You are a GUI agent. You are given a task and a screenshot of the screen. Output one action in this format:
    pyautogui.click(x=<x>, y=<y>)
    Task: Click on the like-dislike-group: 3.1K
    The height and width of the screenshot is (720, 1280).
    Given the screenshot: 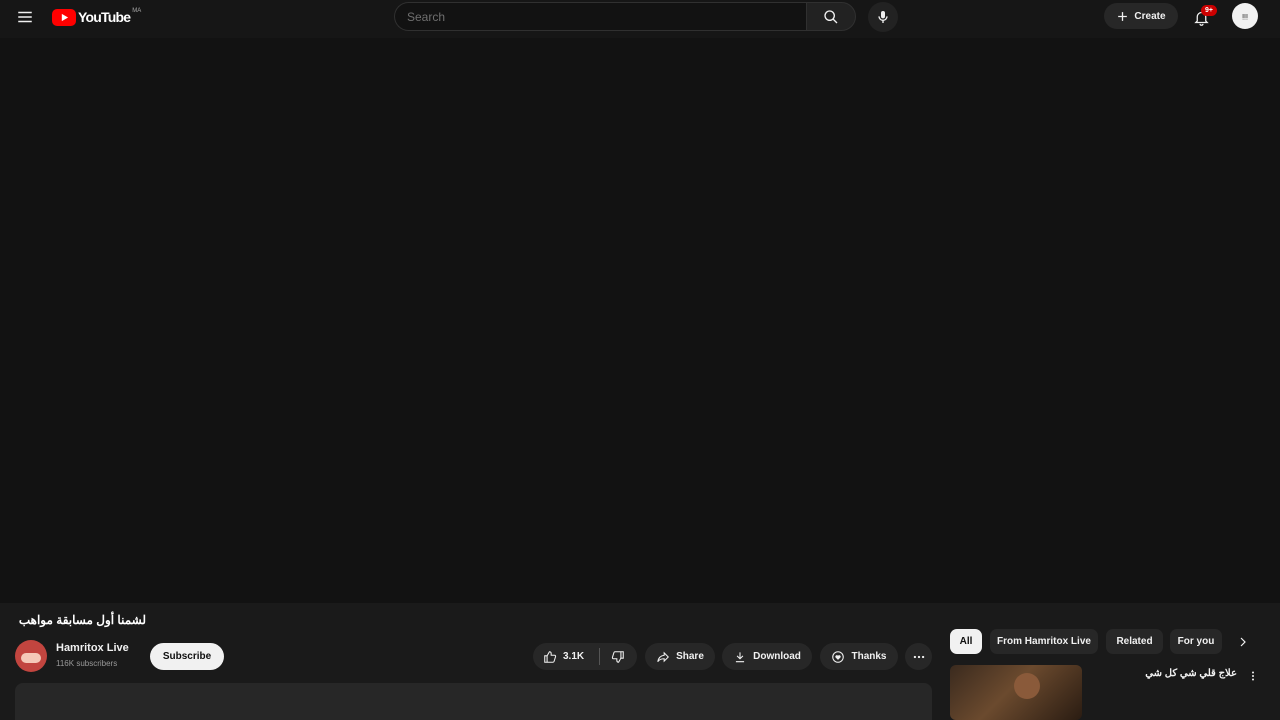 What is the action you would take?
    pyautogui.click(x=585, y=656)
    